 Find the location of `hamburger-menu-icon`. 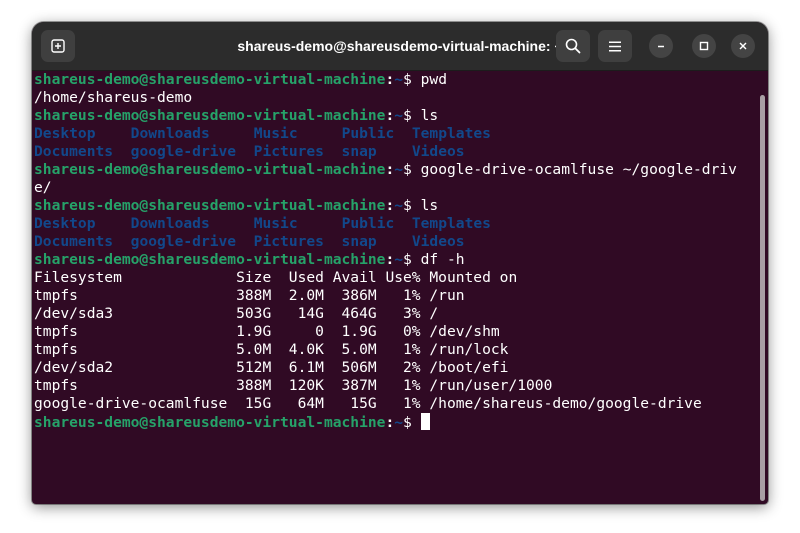

hamburger-menu-icon is located at coordinates (615, 46).